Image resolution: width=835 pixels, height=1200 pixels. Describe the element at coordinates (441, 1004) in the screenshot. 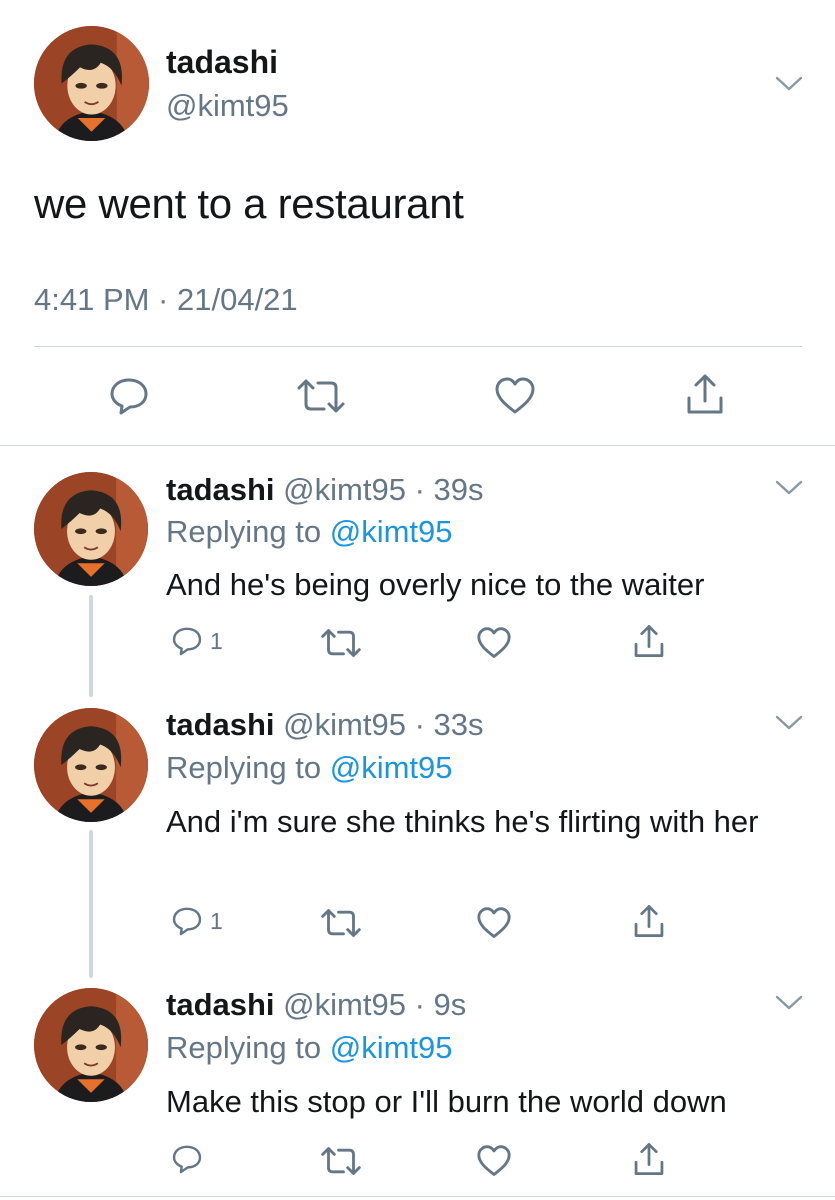

I see `tweet-age: · 9s` at that location.